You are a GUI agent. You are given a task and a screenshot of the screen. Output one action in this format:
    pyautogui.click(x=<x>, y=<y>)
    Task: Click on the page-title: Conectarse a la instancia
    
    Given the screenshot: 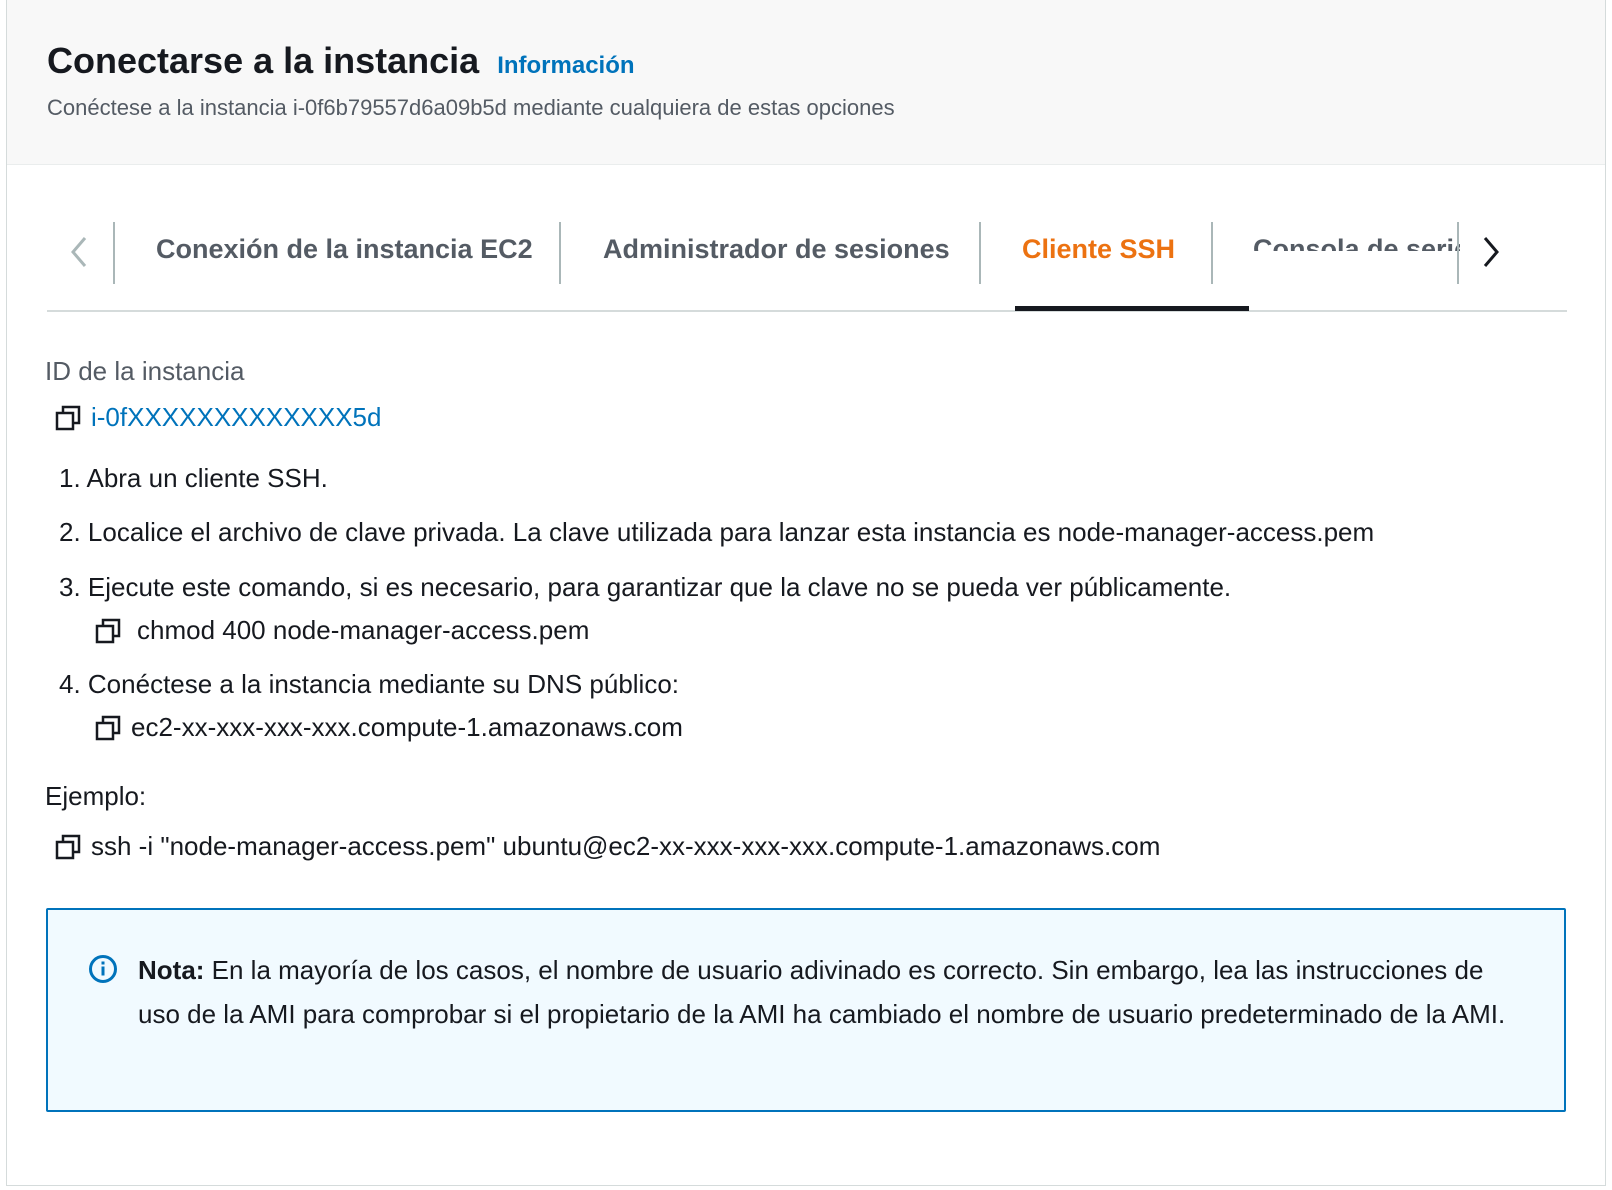 What is the action you would take?
    pyautogui.click(x=263, y=60)
    